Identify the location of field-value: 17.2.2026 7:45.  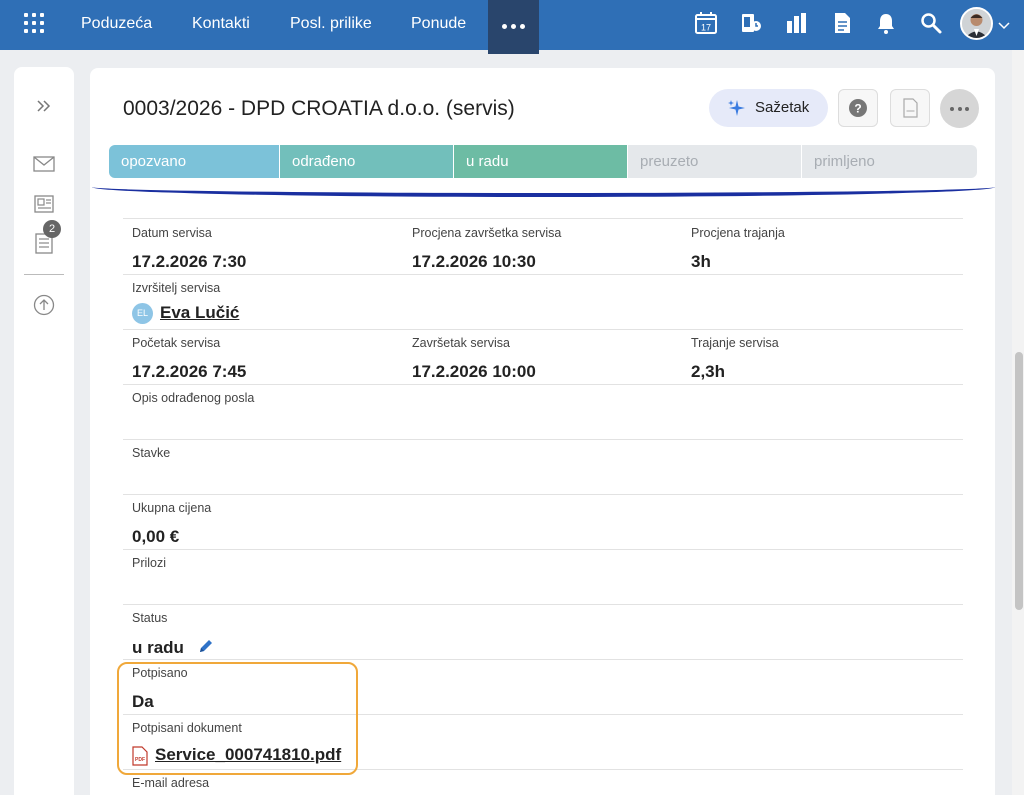
(189, 372).